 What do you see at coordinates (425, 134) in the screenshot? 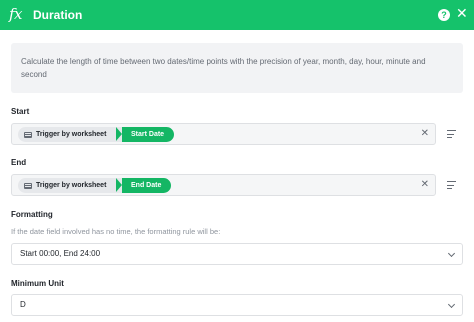
I see `clear-start-icon: ✕` at bounding box center [425, 134].